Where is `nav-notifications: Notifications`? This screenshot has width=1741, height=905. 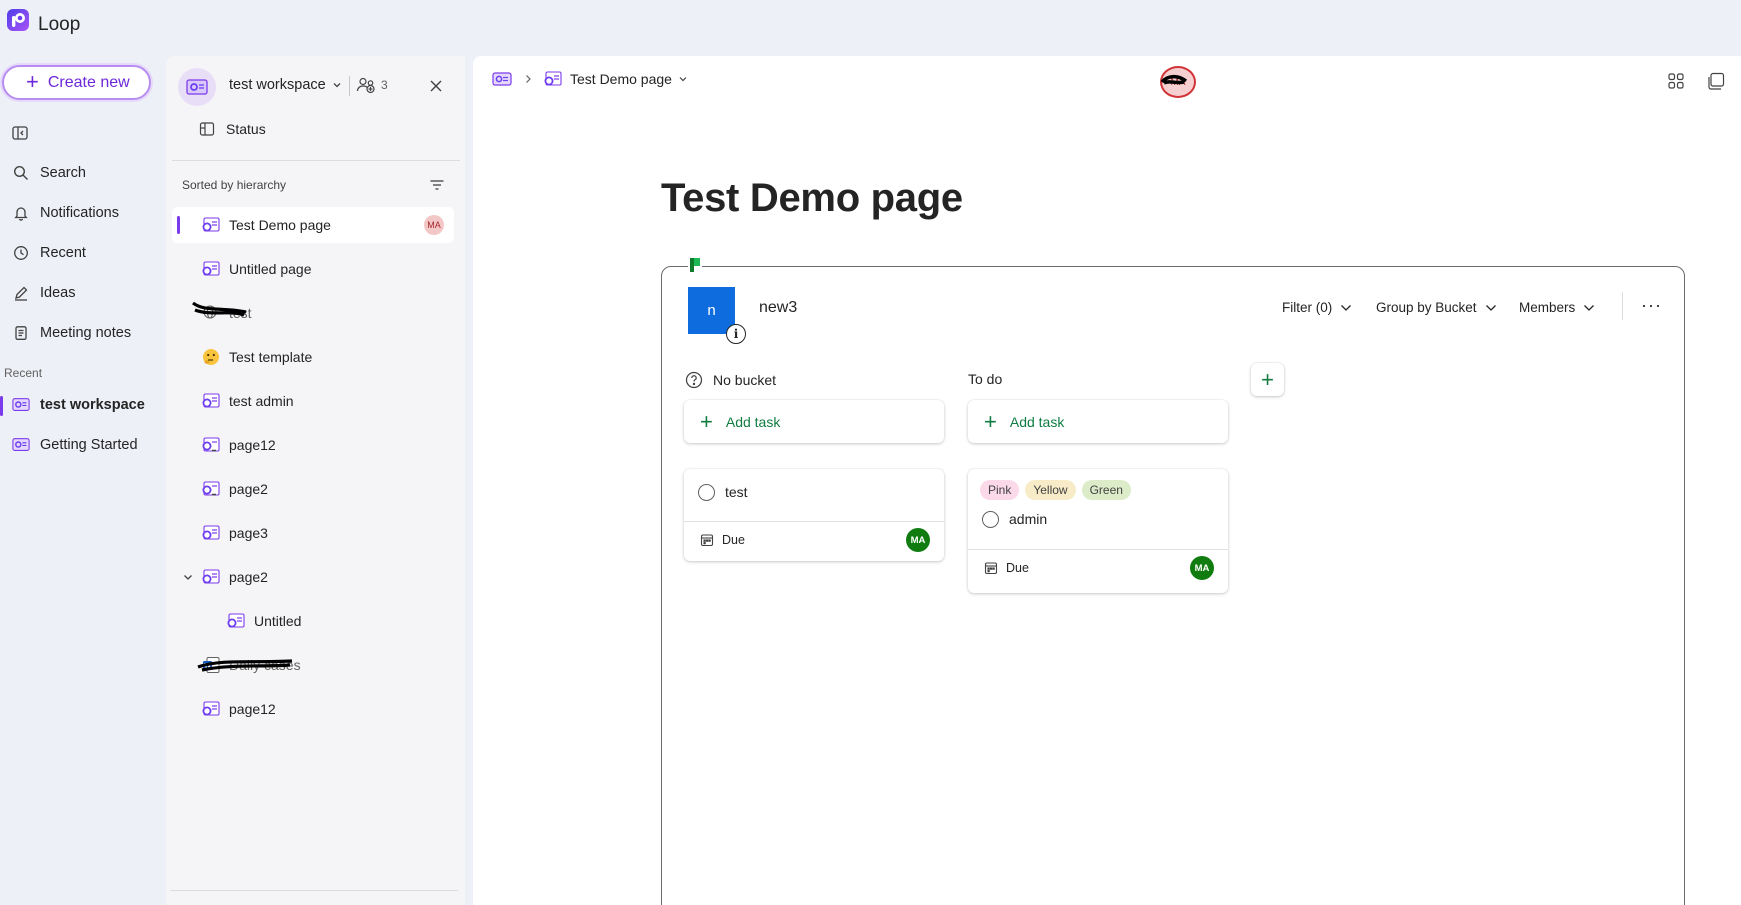
nav-notifications: Notifications is located at coordinates (65, 213).